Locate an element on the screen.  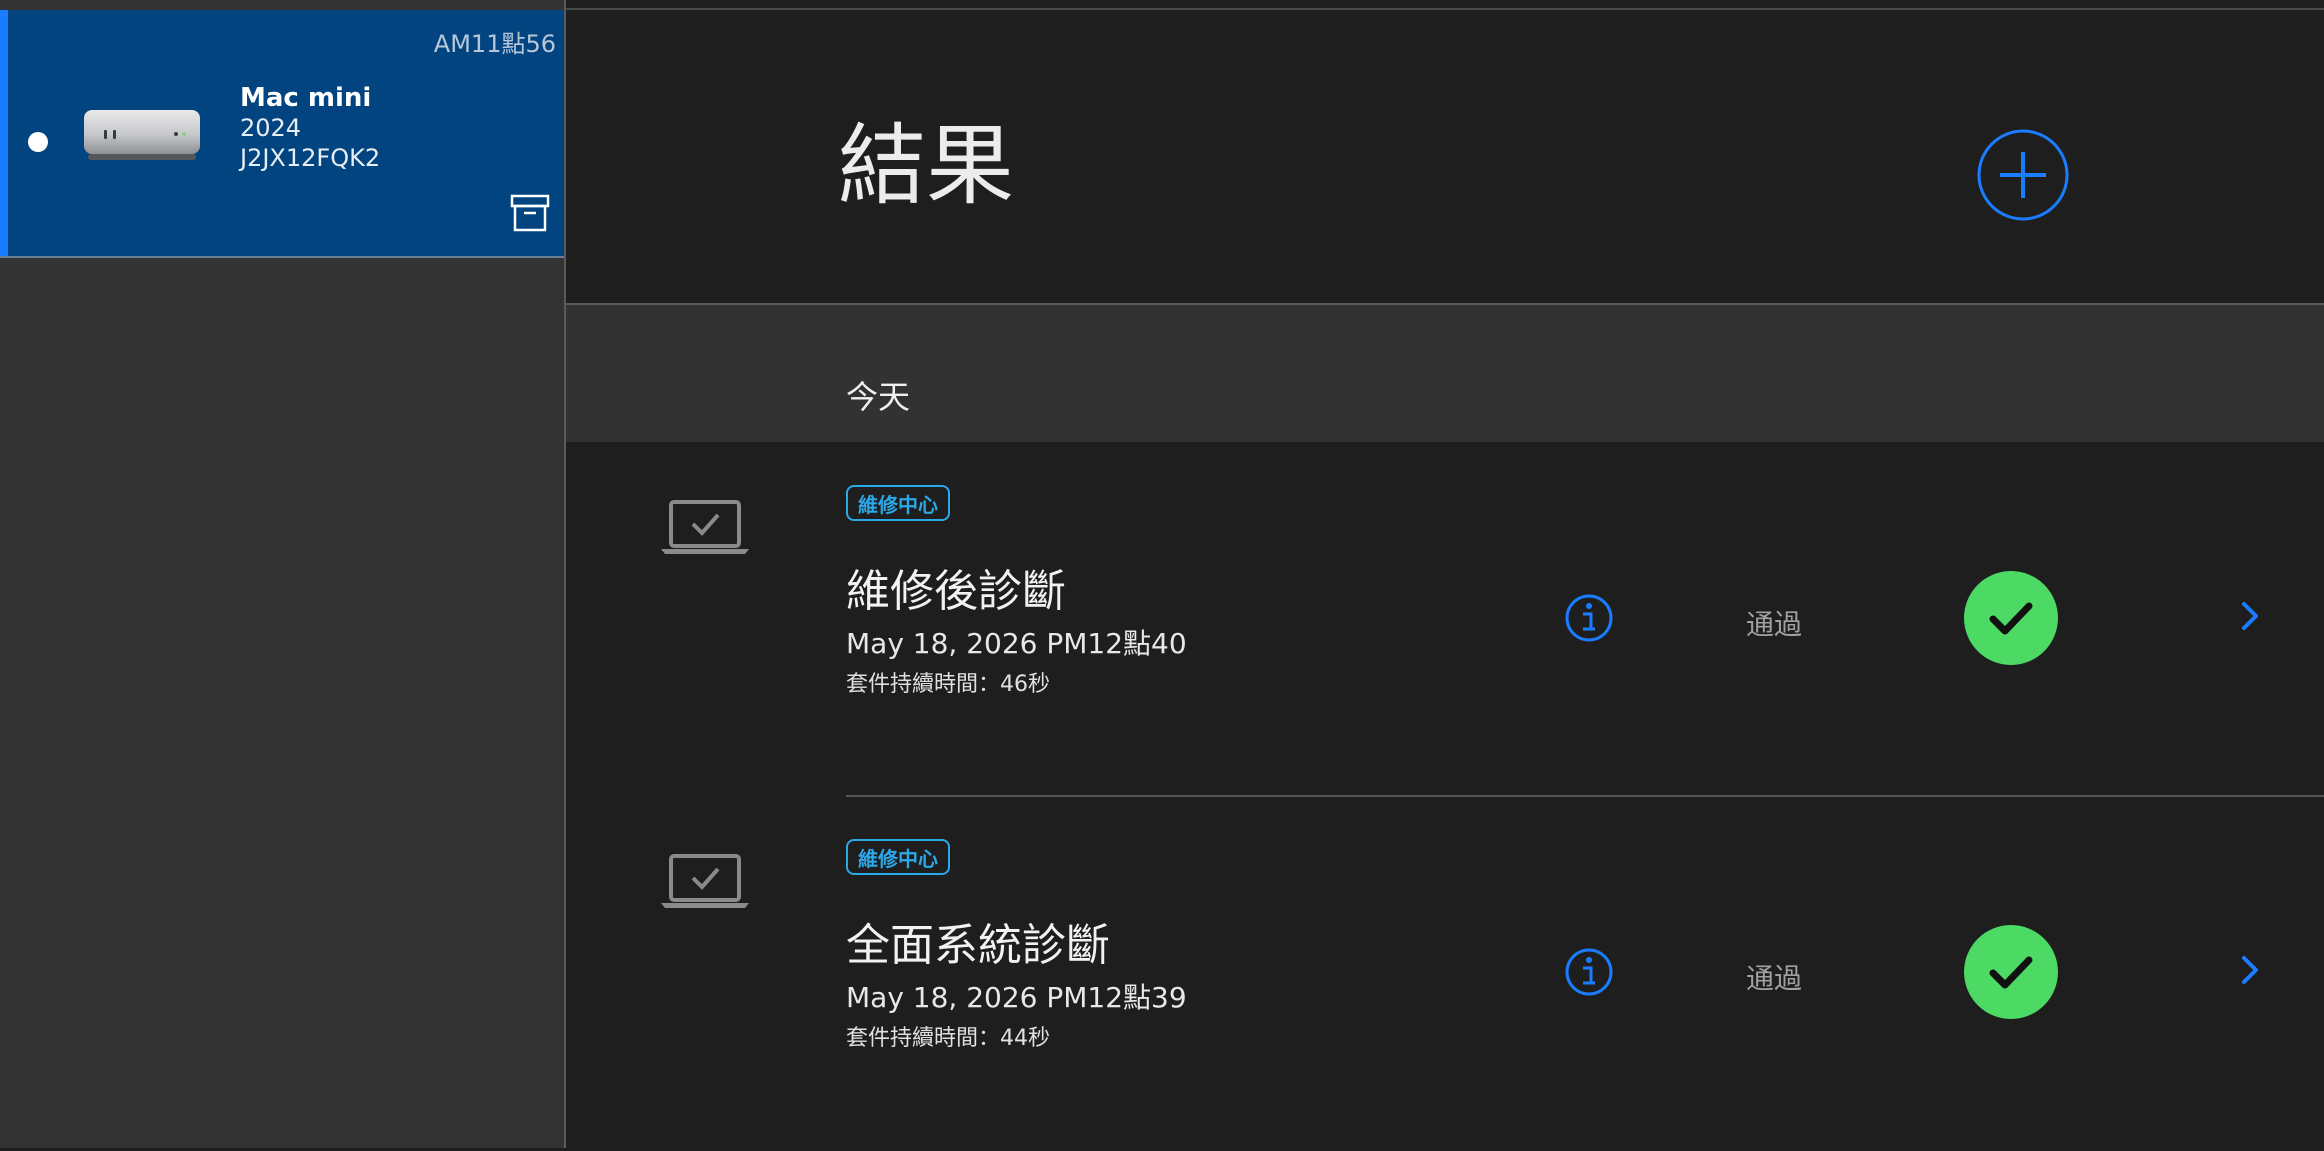
device-timestamp: AM11點56 is located at coordinates (494, 44).